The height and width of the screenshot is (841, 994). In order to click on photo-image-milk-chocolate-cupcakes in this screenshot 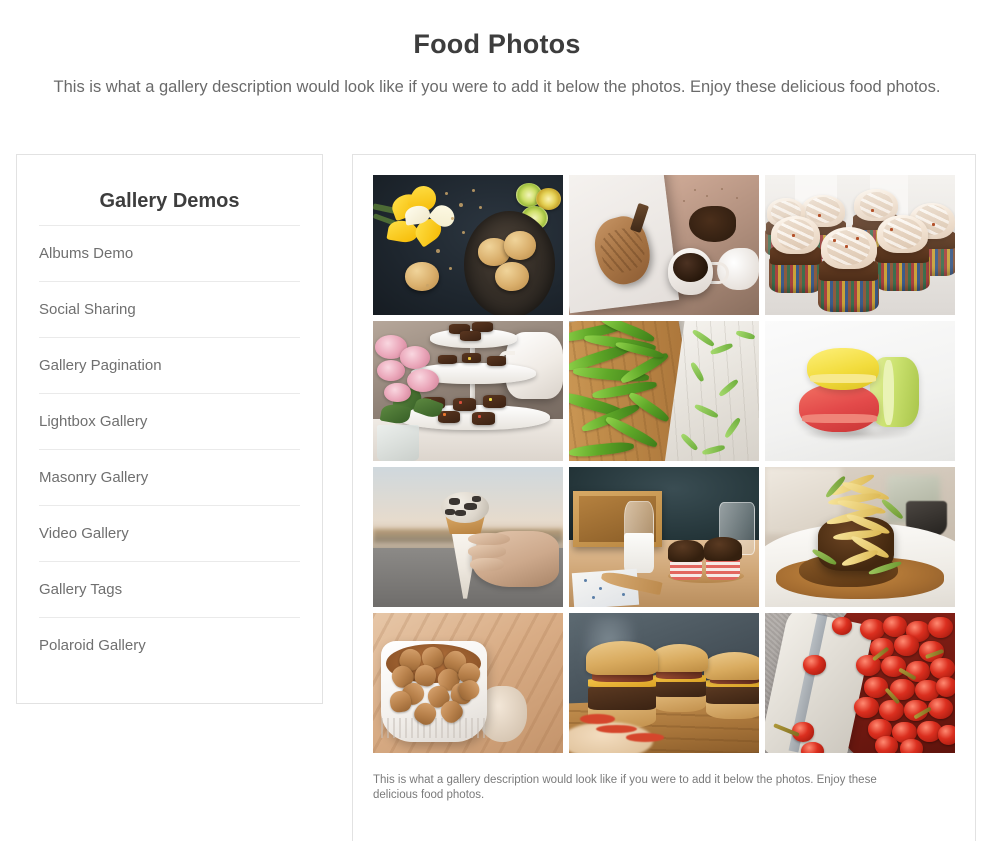, I will do `click(664, 537)`.